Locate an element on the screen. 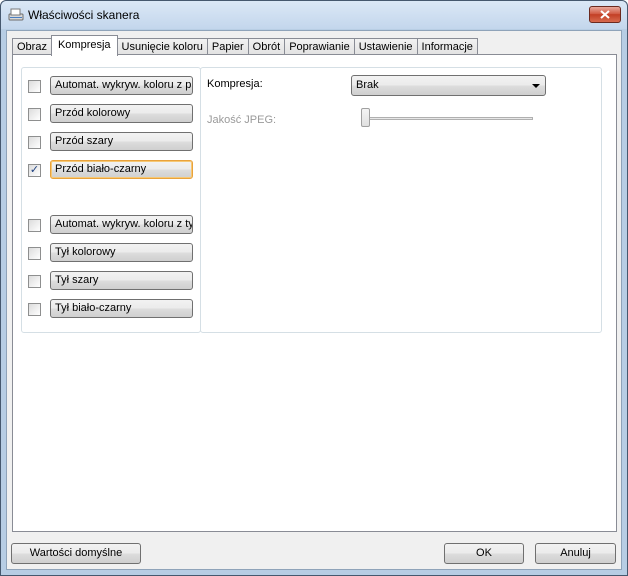 The height and width of the screenshot is (576, 628). back-auto-color-button: Automat. wykryw. koloru z tyłu is located at coordinates (121, 224).